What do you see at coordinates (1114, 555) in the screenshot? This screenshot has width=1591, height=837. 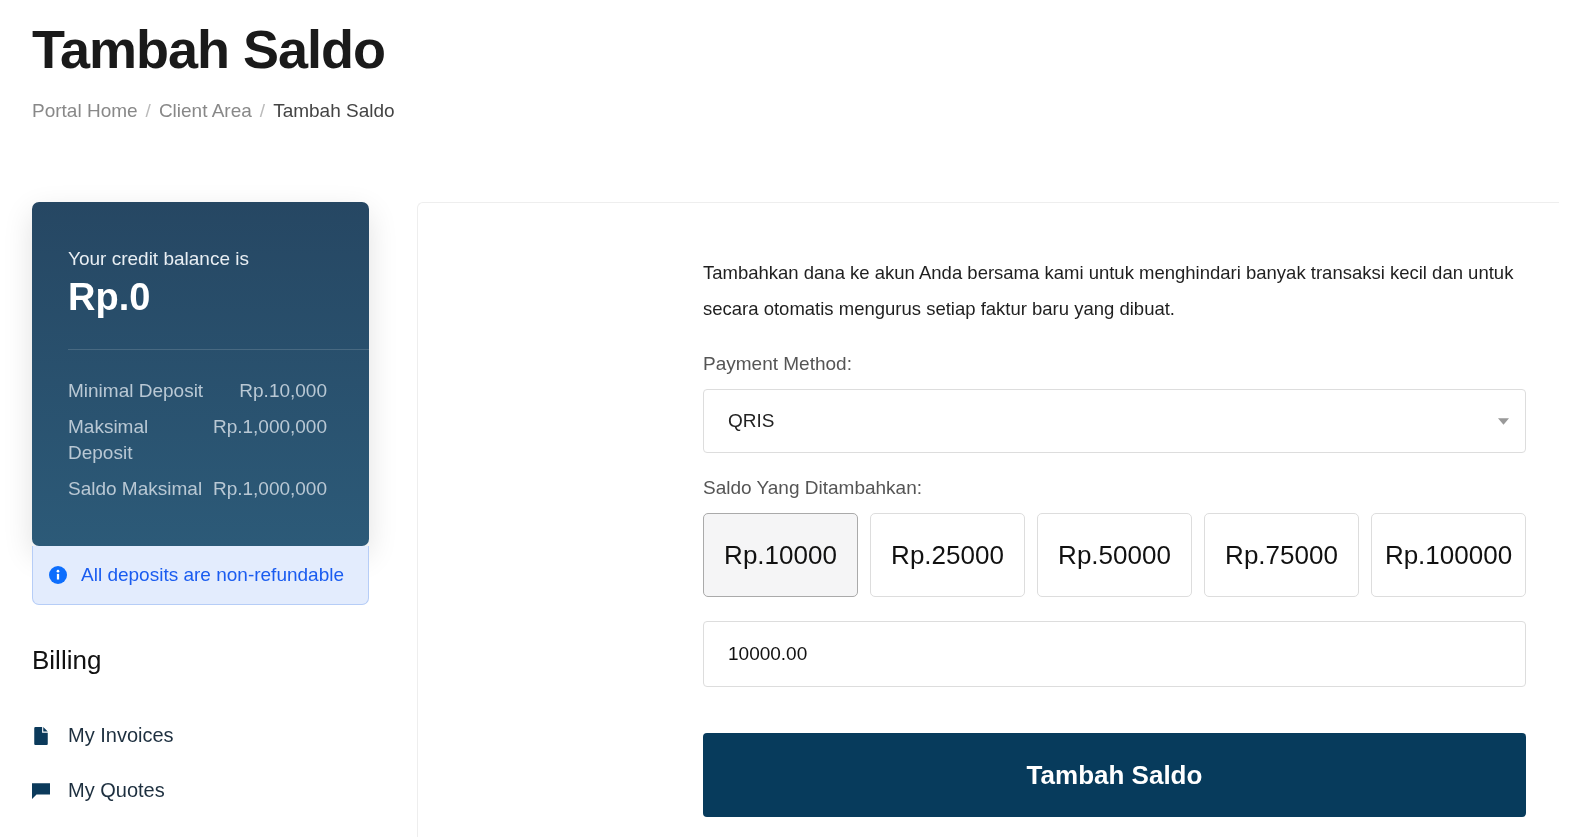 I see `amount-option-button: Rp.50000` at bounding box center [1114, 555].